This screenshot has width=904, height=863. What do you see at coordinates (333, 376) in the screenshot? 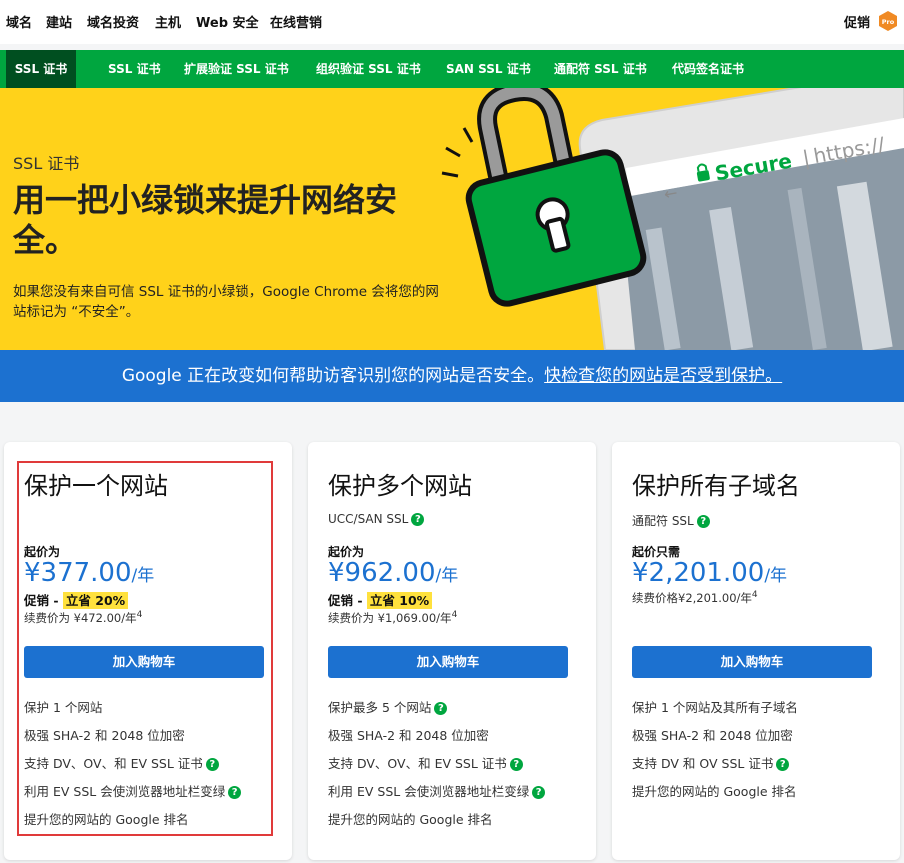
I see `banner-text: Google 正在改变如何帮助访客识别您的网站是否安全。` at bounding box center [333, 376].